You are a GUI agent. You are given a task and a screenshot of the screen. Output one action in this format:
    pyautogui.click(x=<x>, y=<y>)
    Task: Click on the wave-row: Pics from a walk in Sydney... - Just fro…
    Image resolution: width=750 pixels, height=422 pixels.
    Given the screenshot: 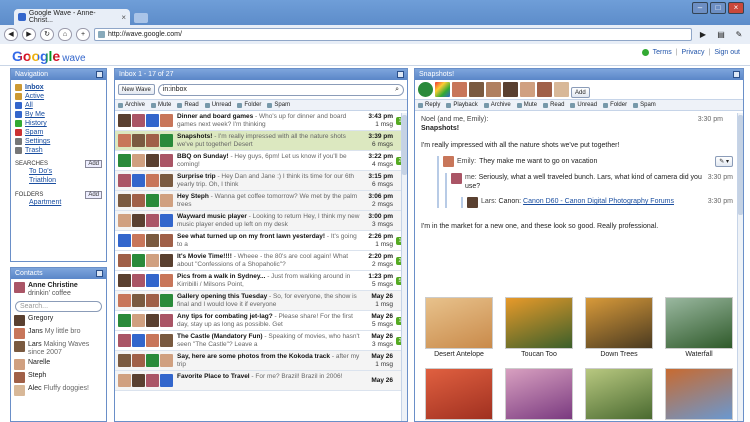 What is the action you would take?
    pyautogui.click(x=261, y=281)
    